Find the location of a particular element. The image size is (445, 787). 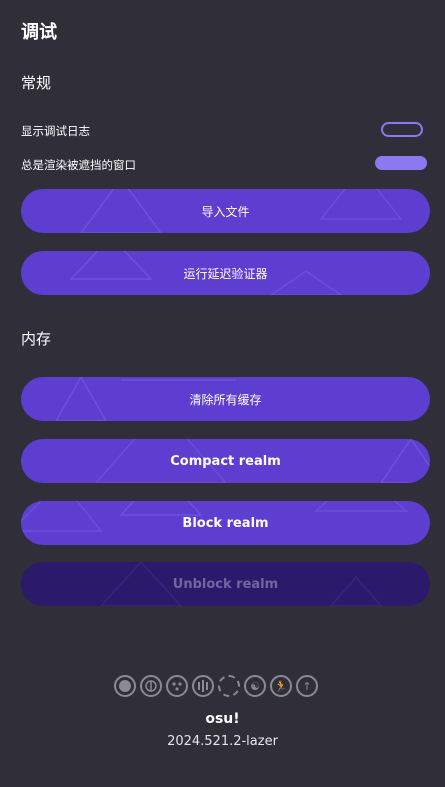

run-latency-certifier-label: 运行延迟验证器 is located at coordinates (225, 273).